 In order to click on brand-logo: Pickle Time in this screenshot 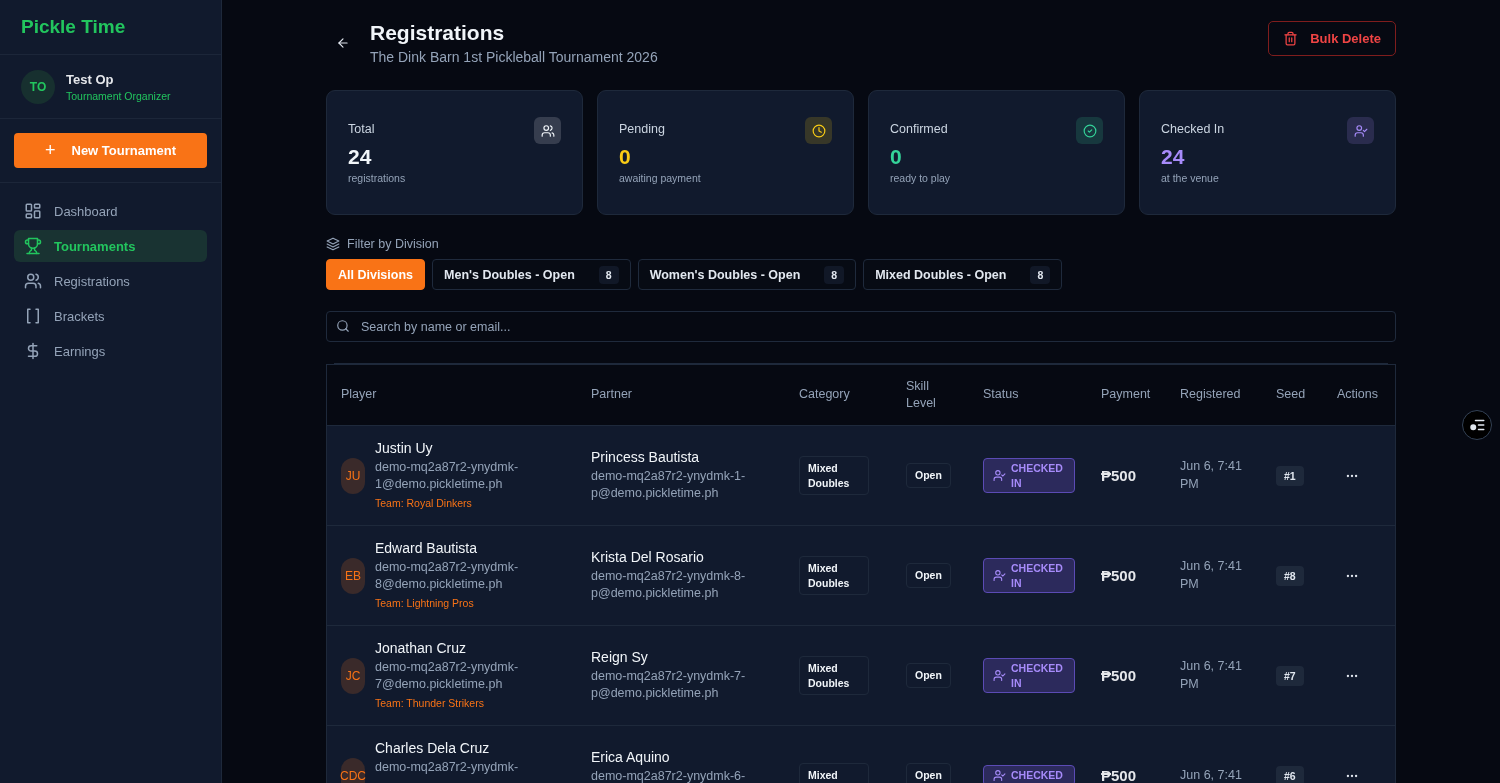, I will do `click(73, 27)`.